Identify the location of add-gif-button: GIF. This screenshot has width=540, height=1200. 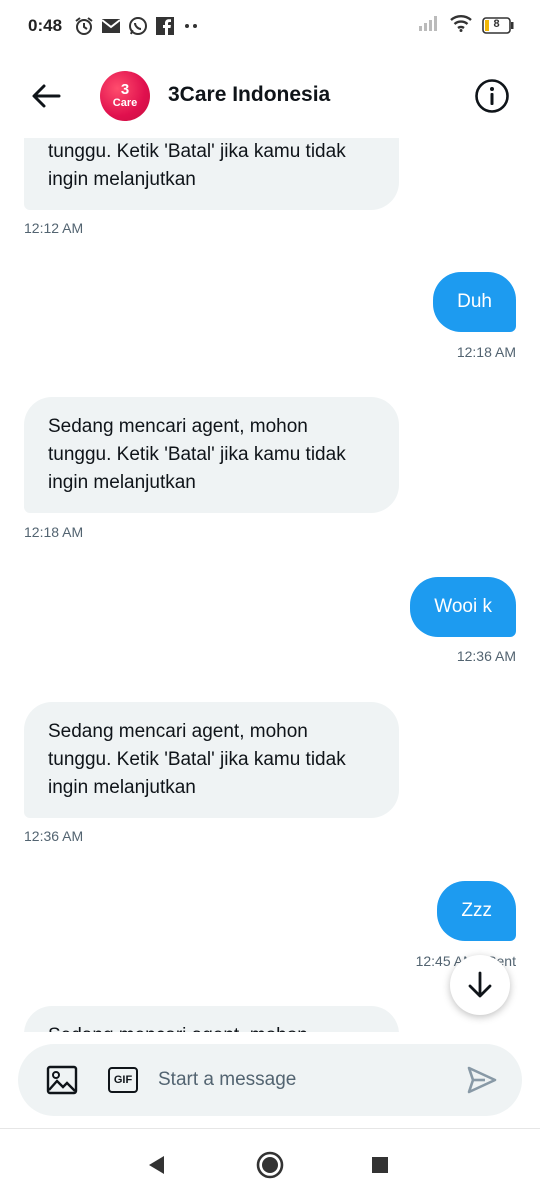
(123, 1080).